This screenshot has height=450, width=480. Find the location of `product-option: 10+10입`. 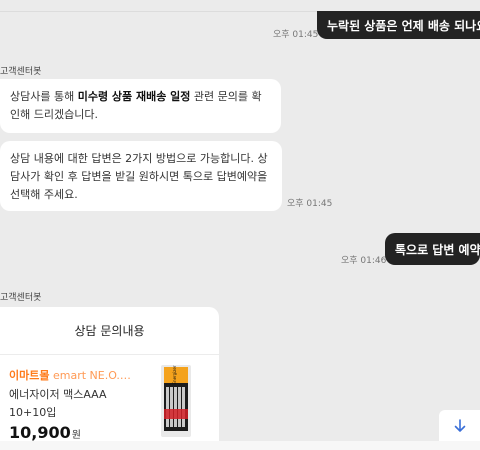

product-option: 10+10입 is located at coordinates (33, 412).